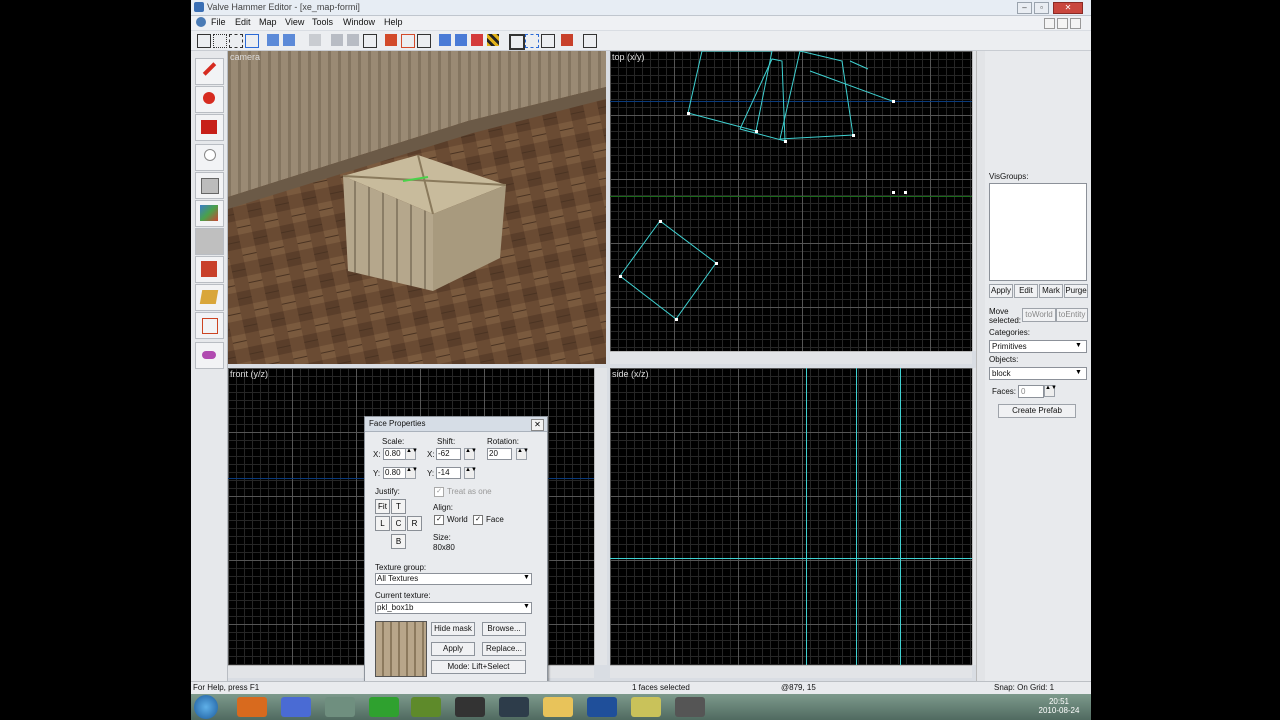 The height and width of the screenshot is (720, 1280). Describe the element at coordinates (1072, 315) in the screenshot. I see `to-entity-button: toEntity` at that location.